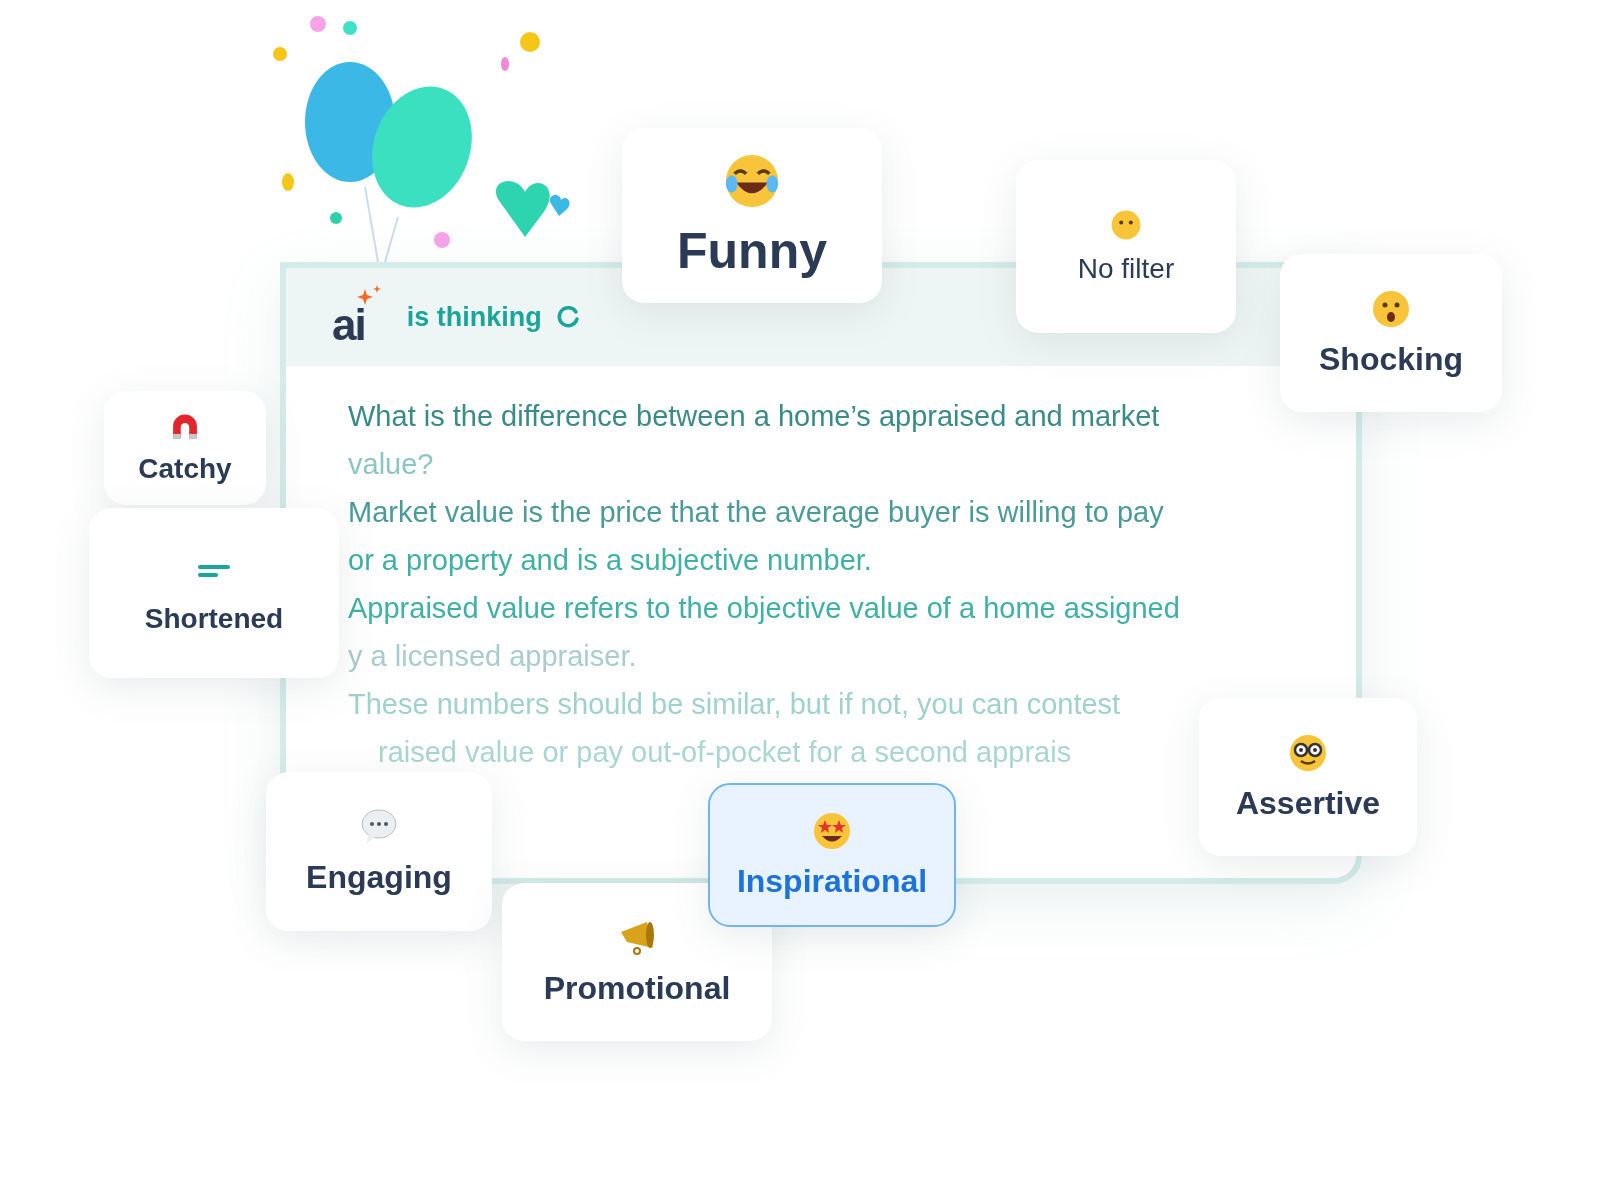  Describe the element at coordinates (1126, 224) in the screenshot. I see `blank-face-icon` at that location.